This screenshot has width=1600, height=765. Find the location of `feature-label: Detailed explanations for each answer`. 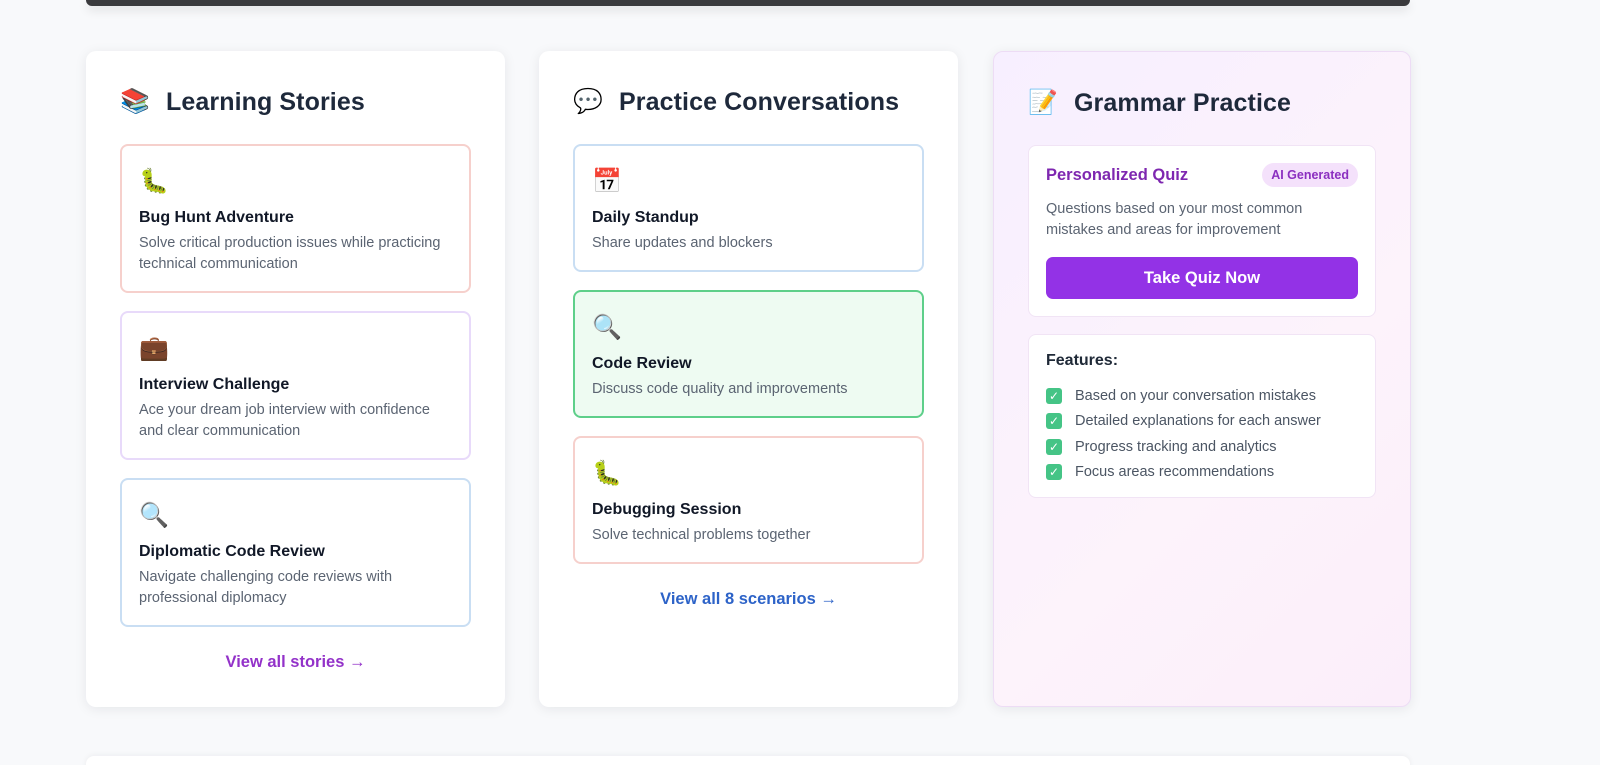

feature-label: Detailed explanations for each answer is located at coordinates (1198, 421).